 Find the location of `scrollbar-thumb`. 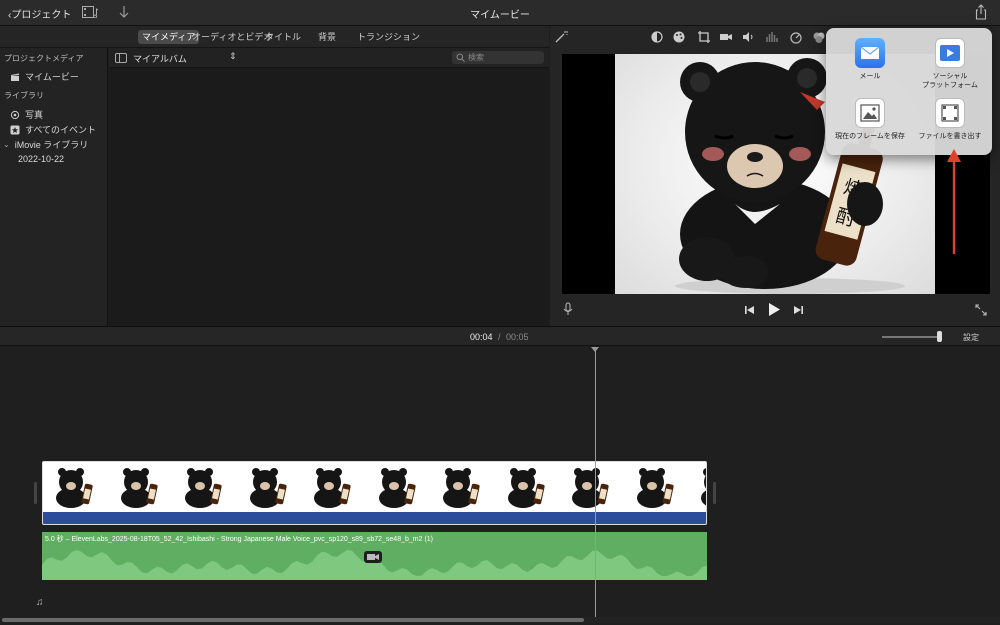

scrollbar-thumb is located at coordinates (293, 620).